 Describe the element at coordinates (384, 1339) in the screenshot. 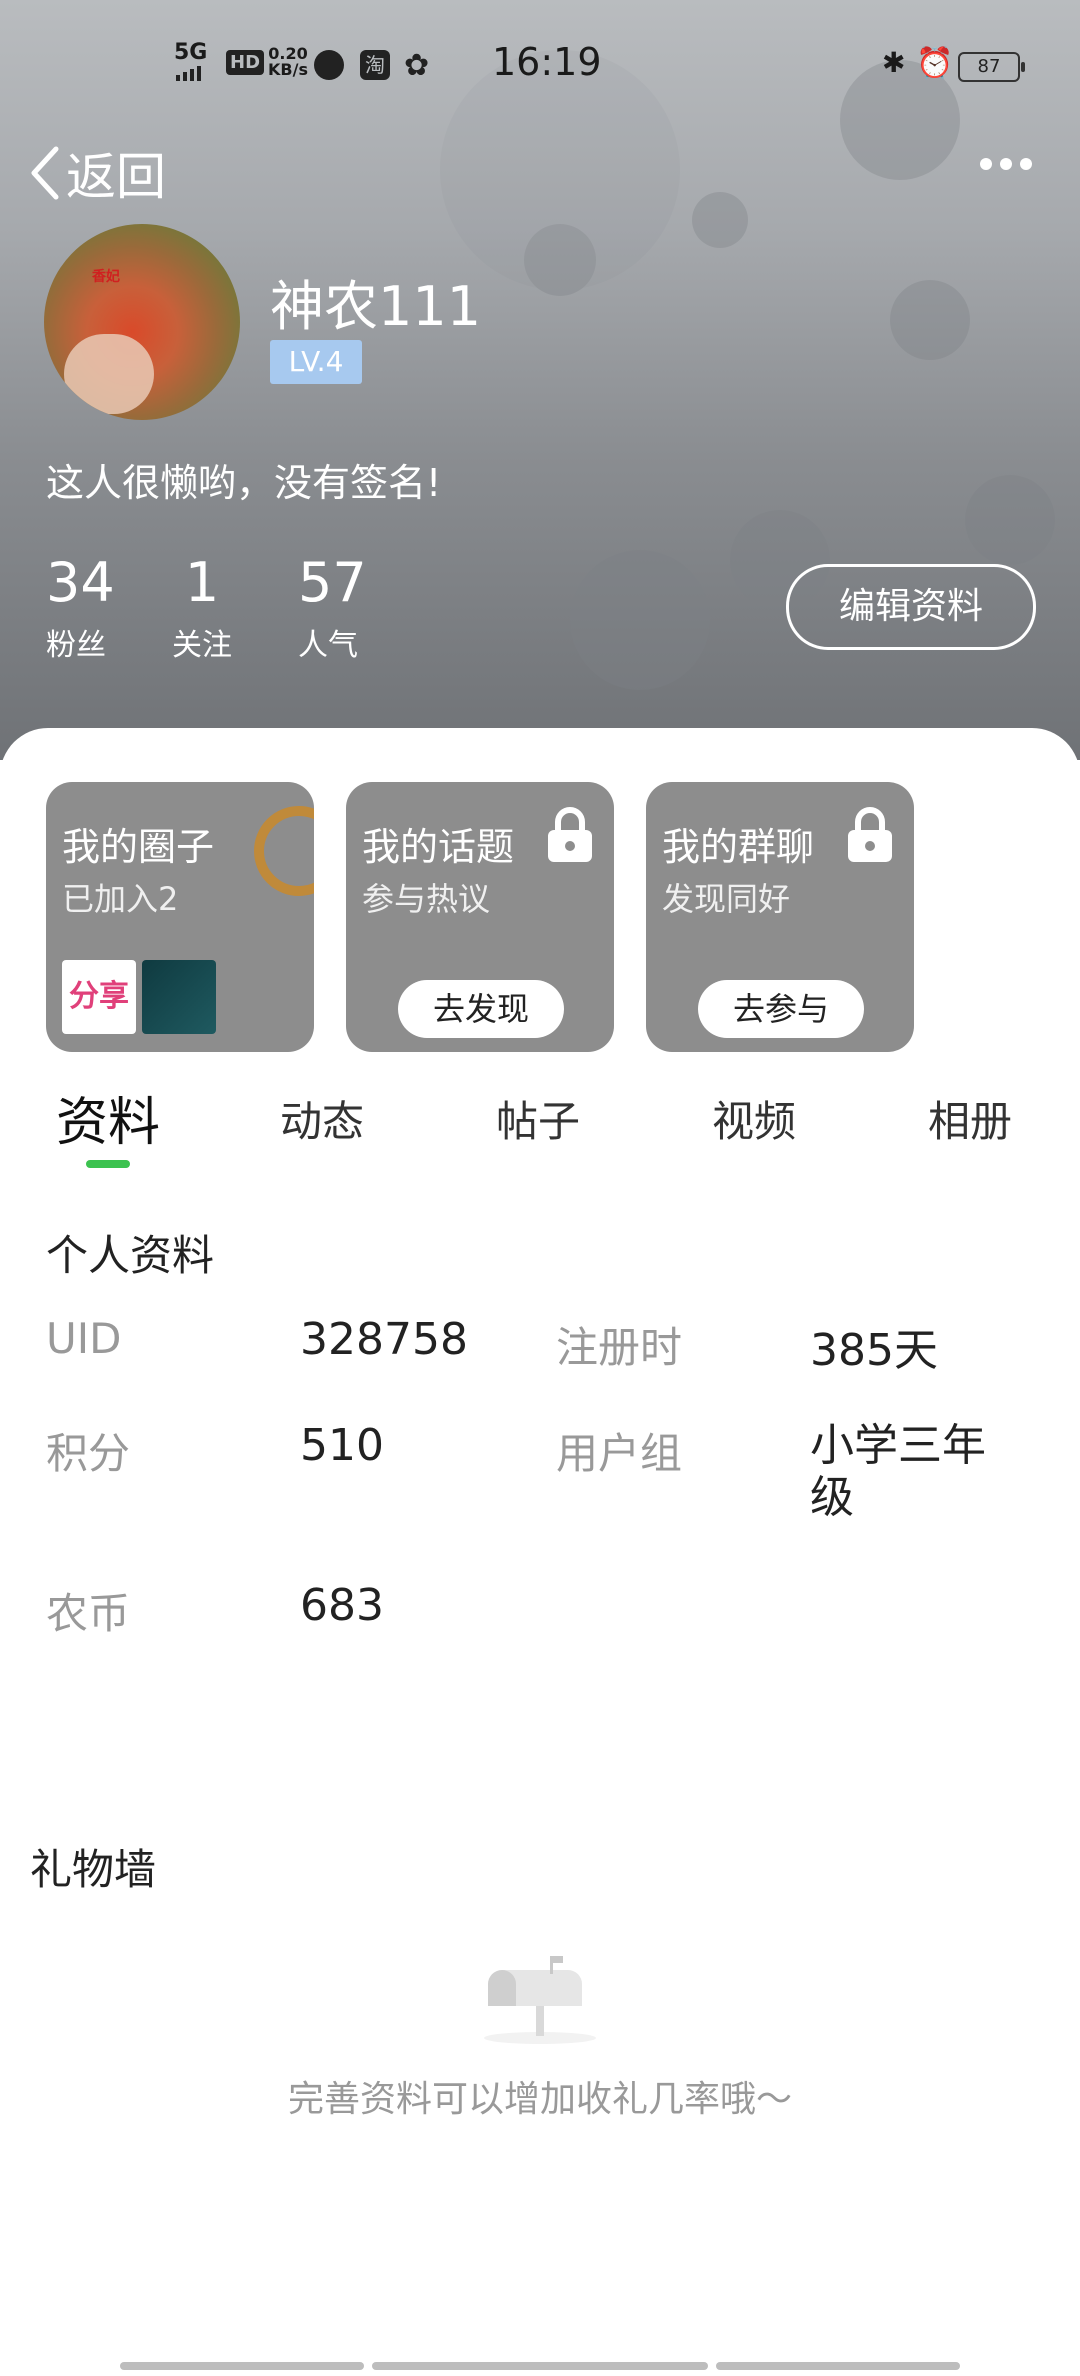

I see `info-value-uid: 328758` at that location.